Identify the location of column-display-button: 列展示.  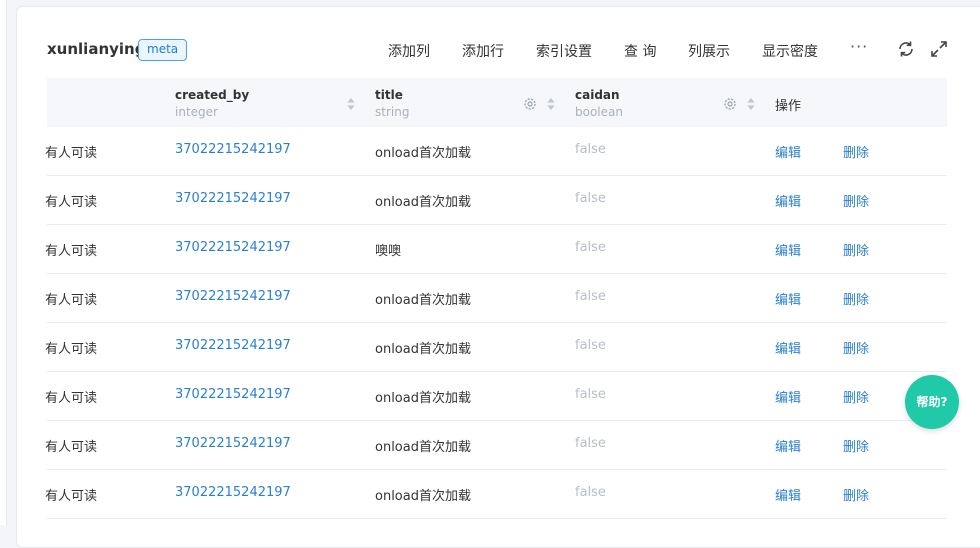
(709, 51).